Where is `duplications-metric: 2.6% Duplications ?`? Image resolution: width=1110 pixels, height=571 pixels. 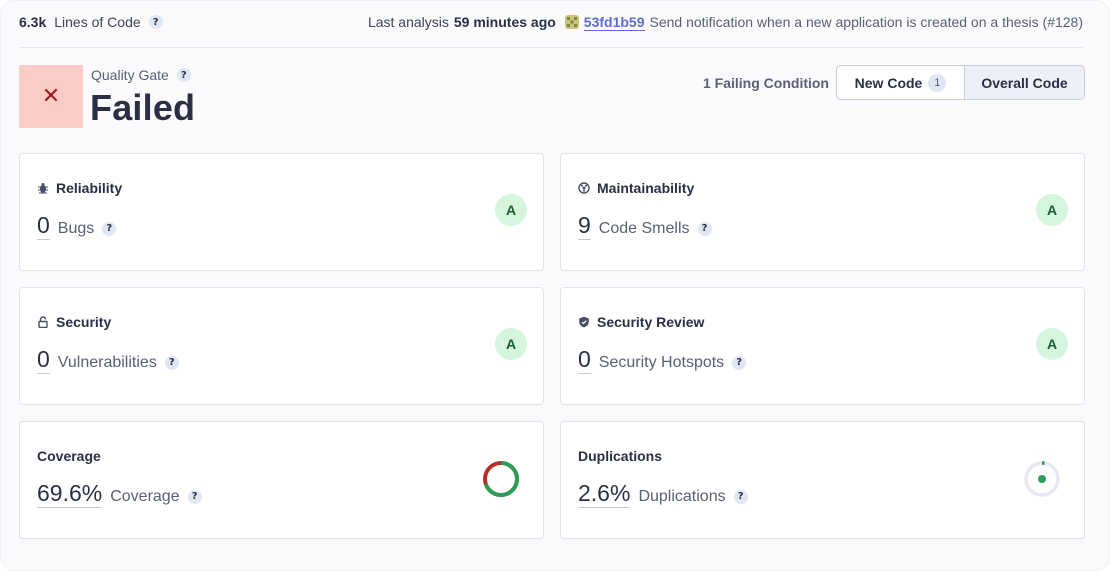 duplications-metric: 2.6% Duplications ? is located at coordinates (663, 494).